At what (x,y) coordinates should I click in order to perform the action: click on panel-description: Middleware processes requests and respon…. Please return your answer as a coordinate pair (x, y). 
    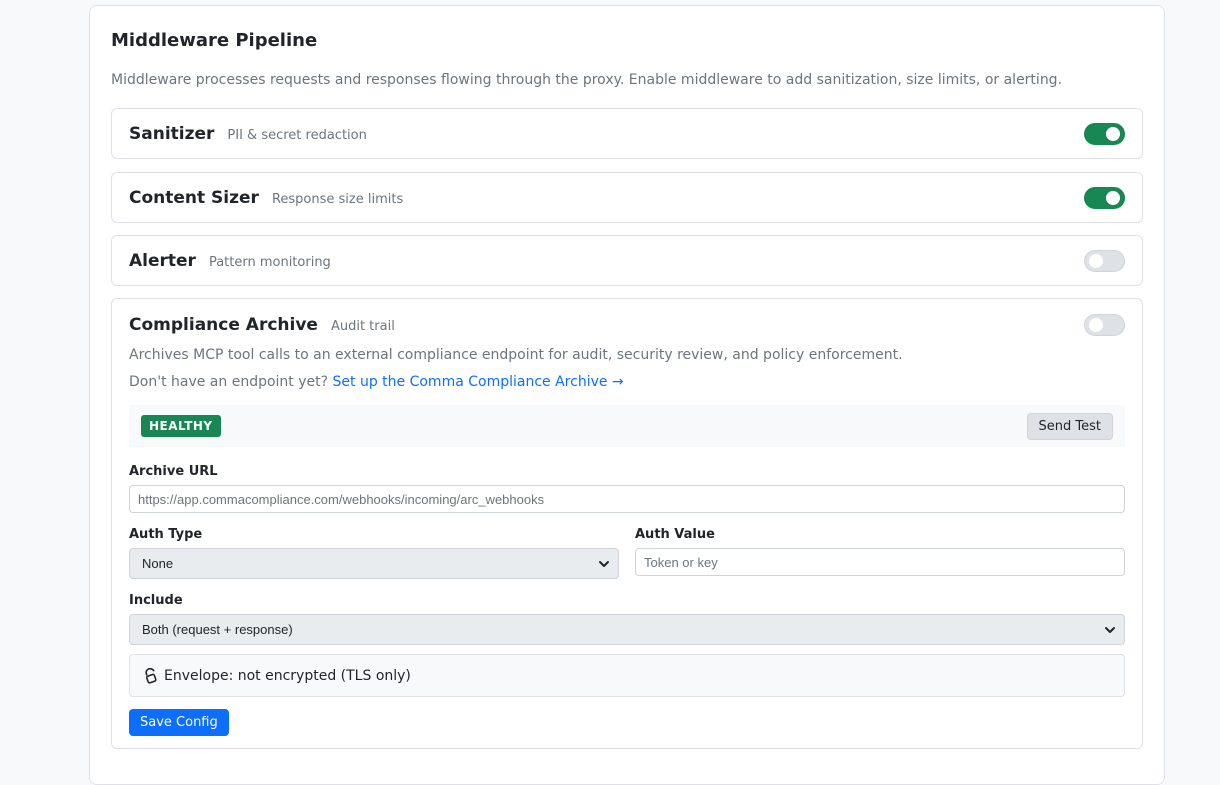
    Looking at the image, I should click on (587, 80).